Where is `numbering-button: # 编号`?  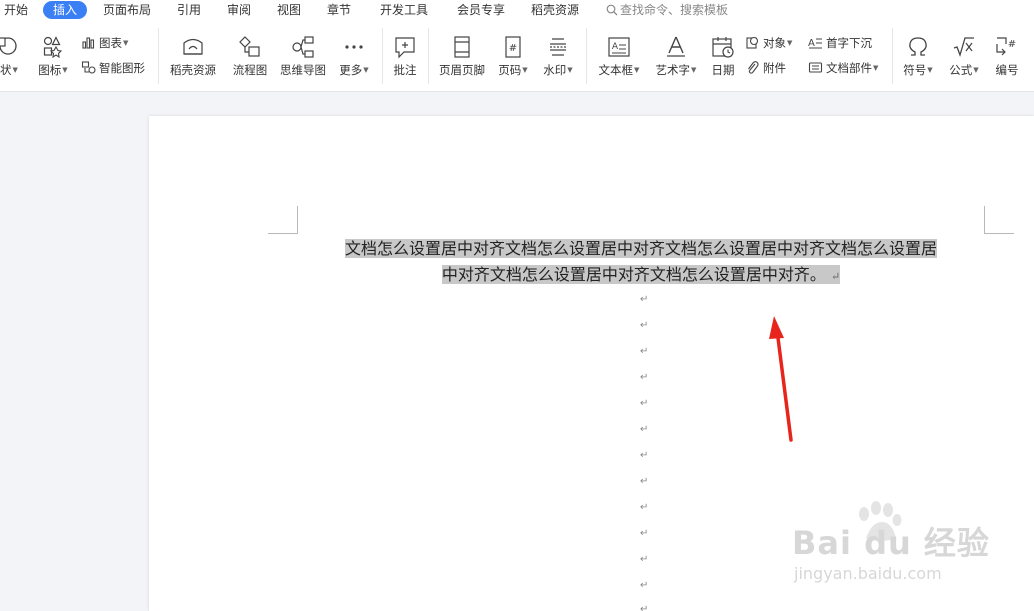
numbering-button: # 编号 is located at coordinates (1007, 55).